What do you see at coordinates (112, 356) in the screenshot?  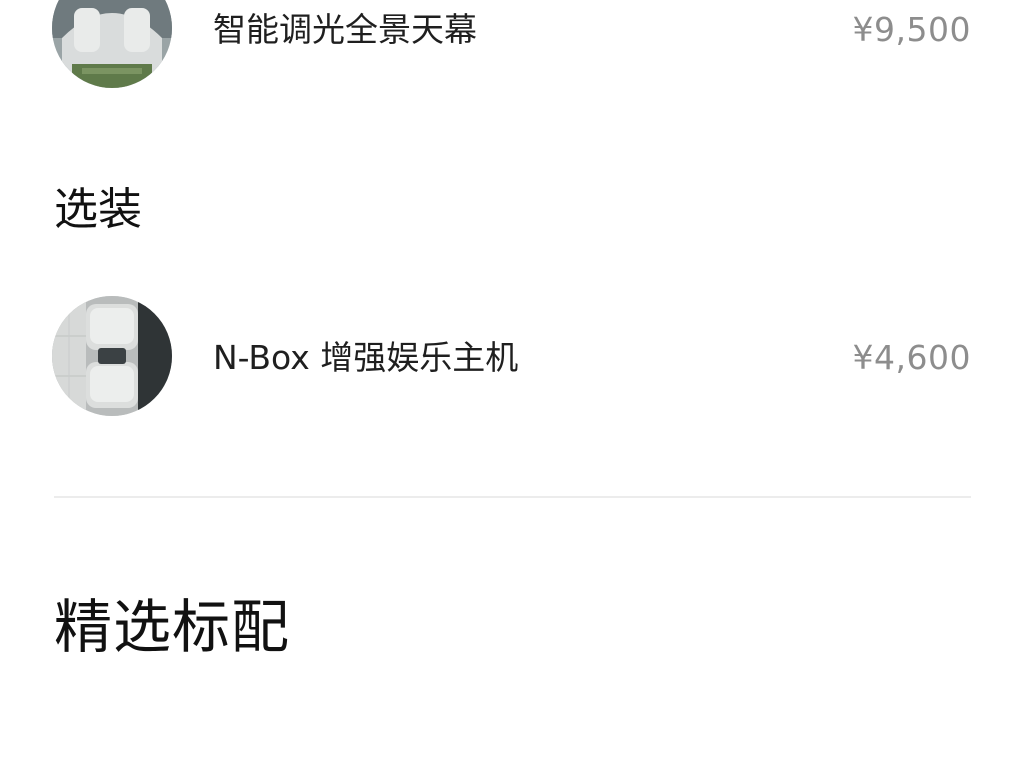 I see `n-box-entertainment-thumbnail` at bounding box center [112, 356].